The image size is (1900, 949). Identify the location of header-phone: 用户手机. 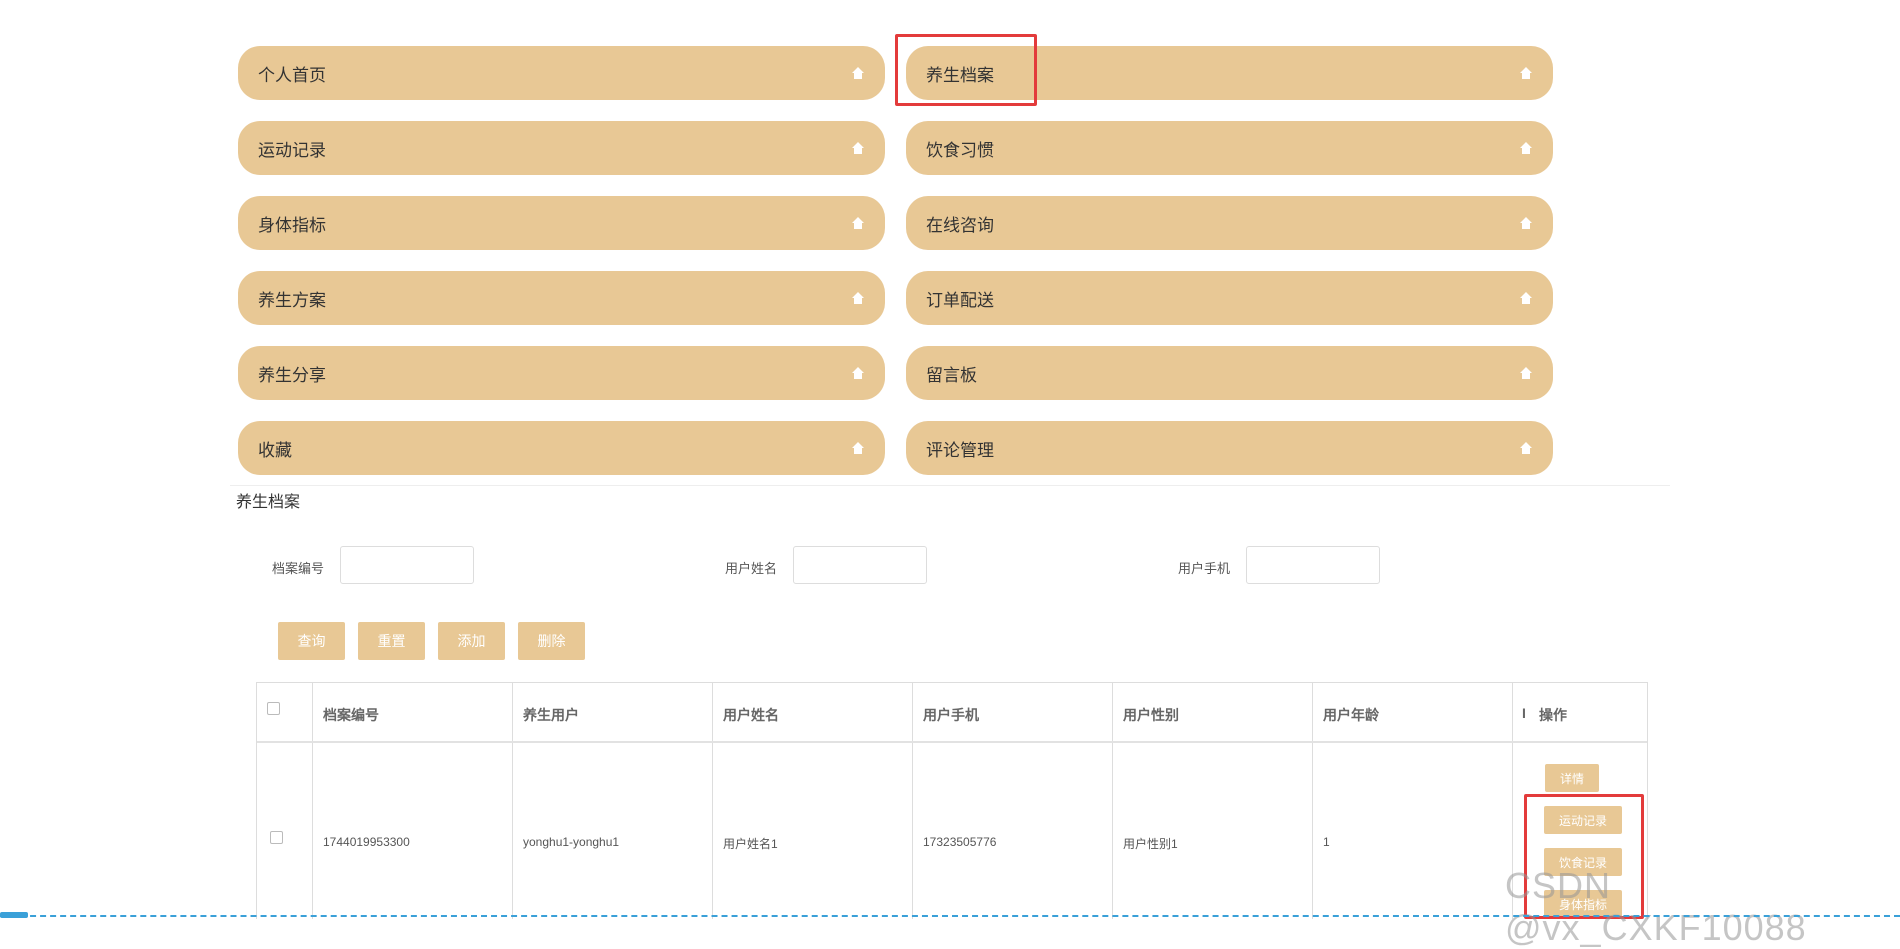
(951, 715).